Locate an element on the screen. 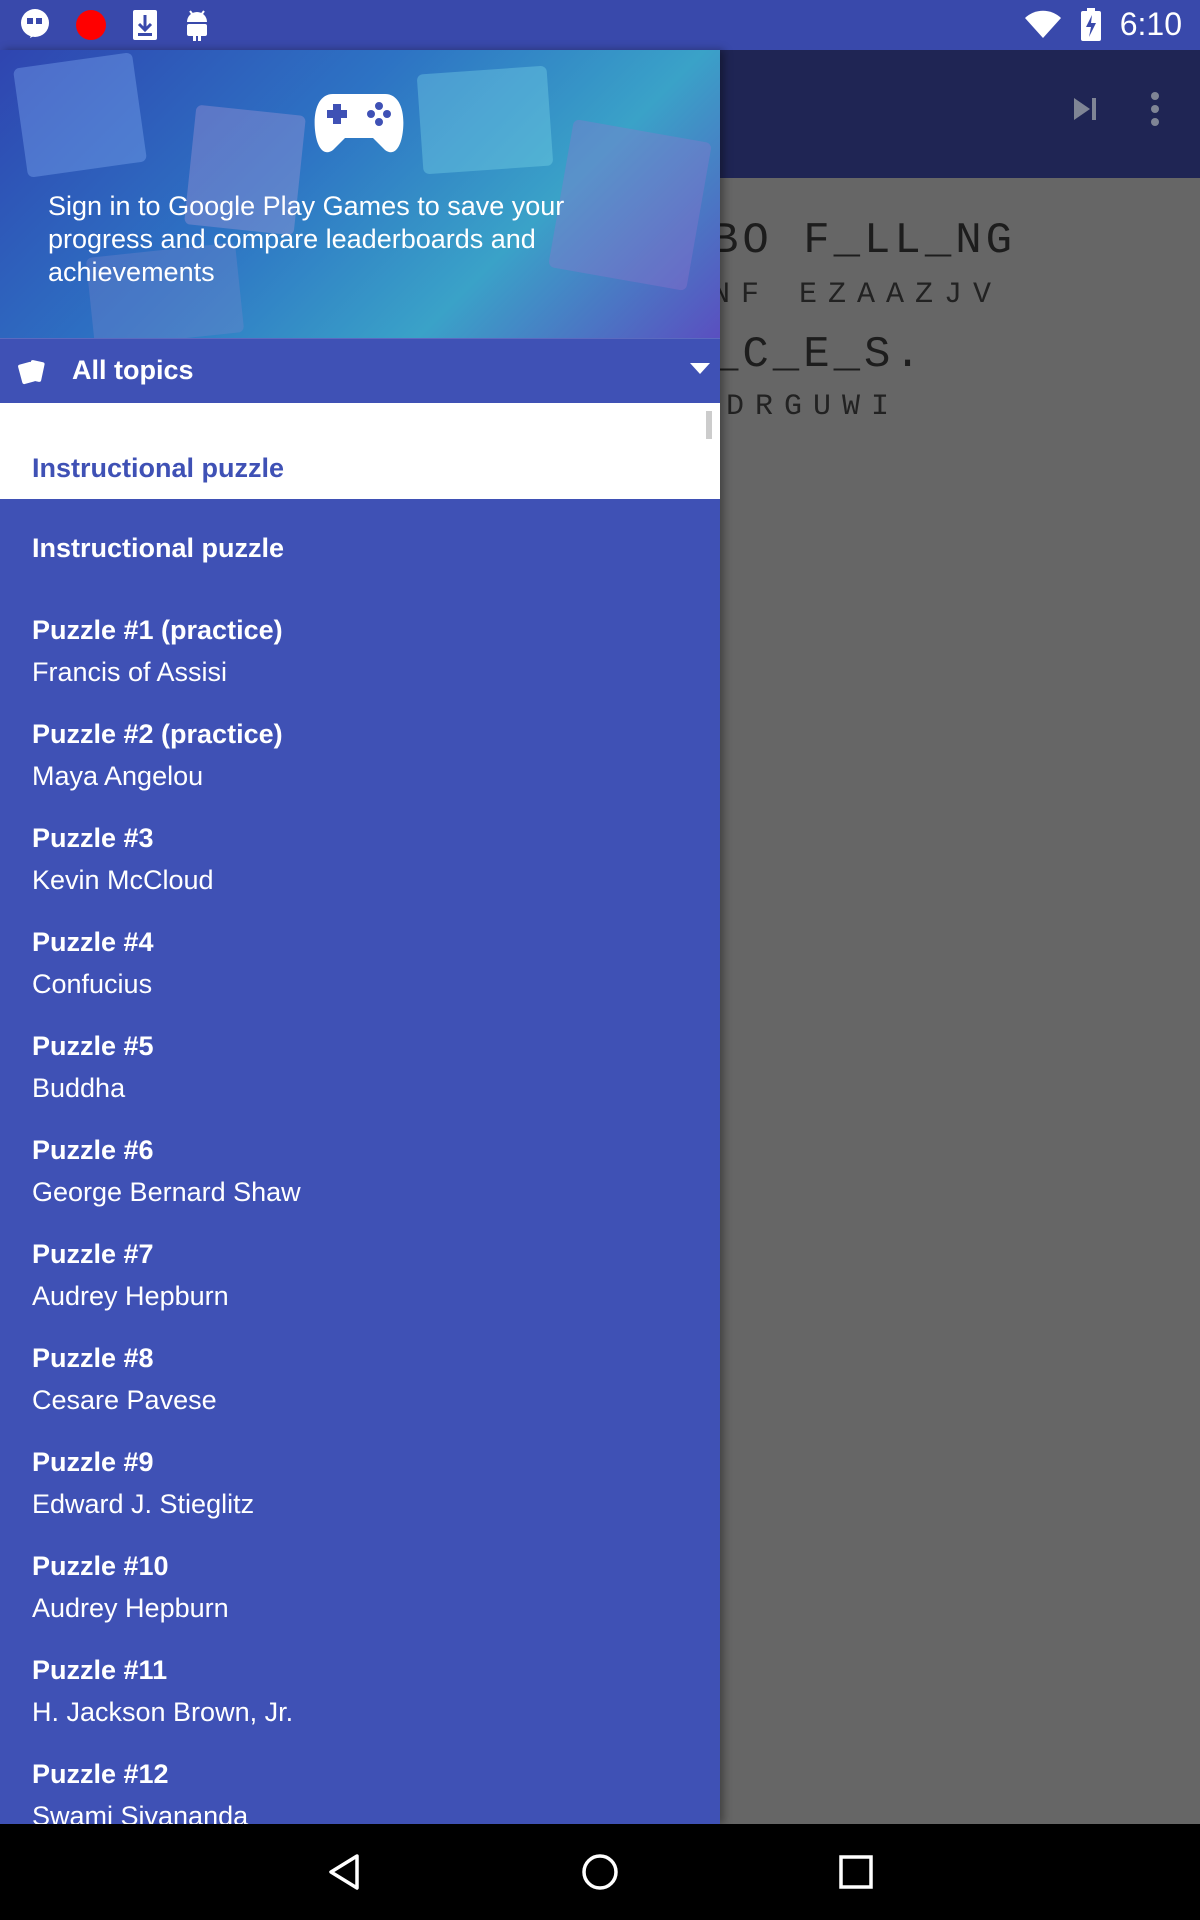 The width and height of the screenshot is (1200, 1920). list-item: Instructional puzzle is located at coordinates (360, 542).